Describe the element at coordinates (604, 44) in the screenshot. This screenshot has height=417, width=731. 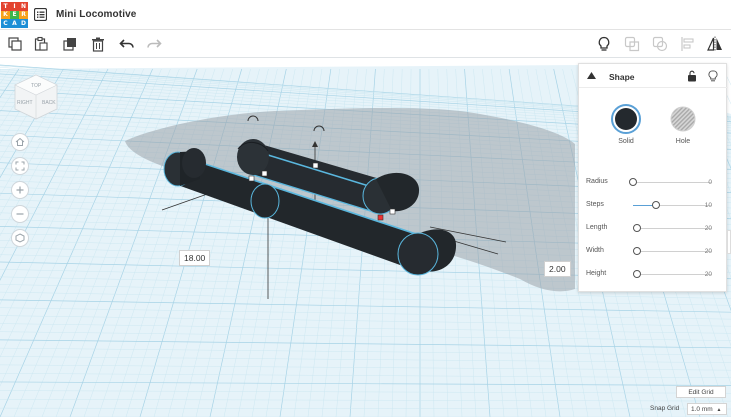
I see `lightbulb-icon` at that location.